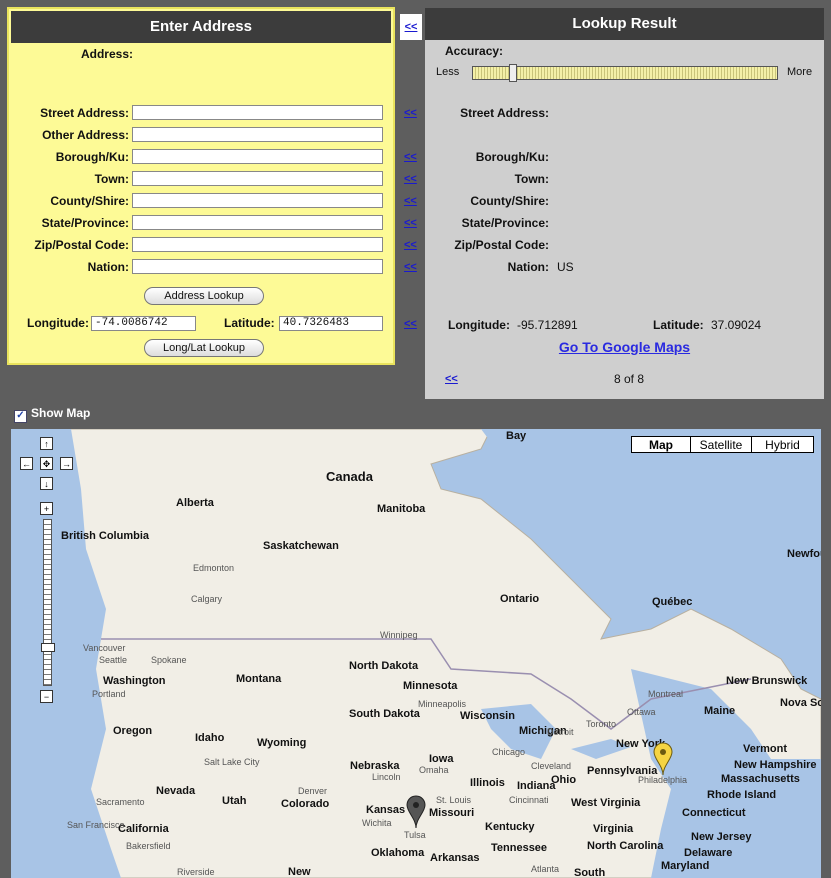 This screenshot has width=831, height=878. What do you see at coordinates (386, 777) in the screenshot?
I see `city-label: Lincoln` at bounding box center [386, 777].